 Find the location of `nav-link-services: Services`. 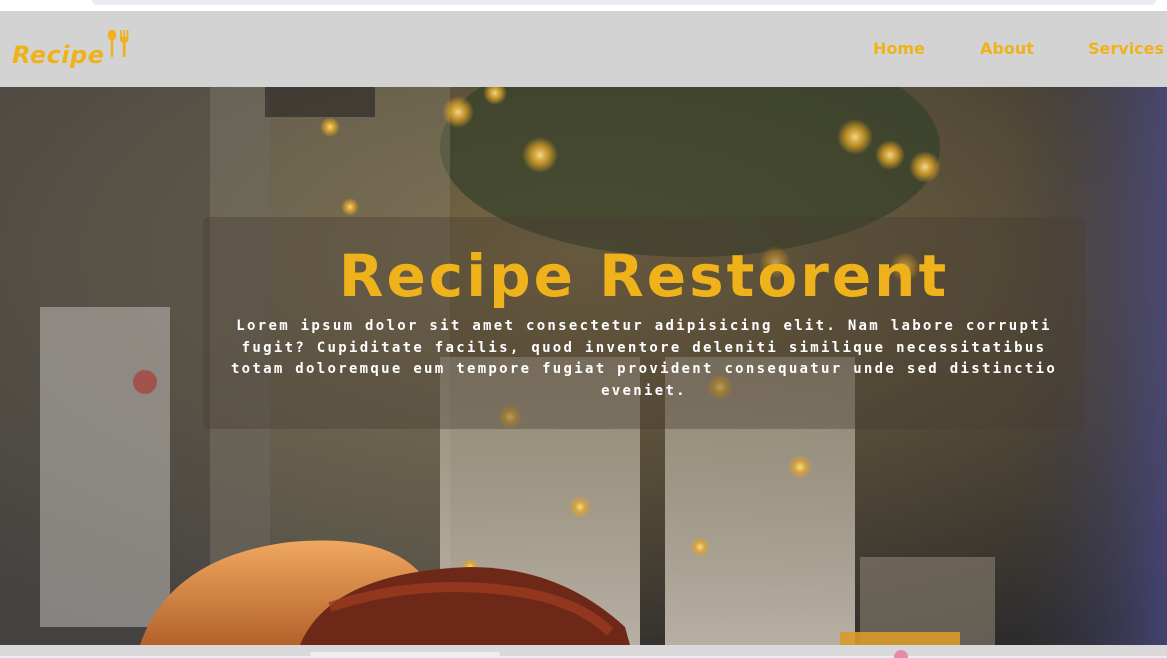

nav-link-services: Services is located at coordinates (1126, 48).